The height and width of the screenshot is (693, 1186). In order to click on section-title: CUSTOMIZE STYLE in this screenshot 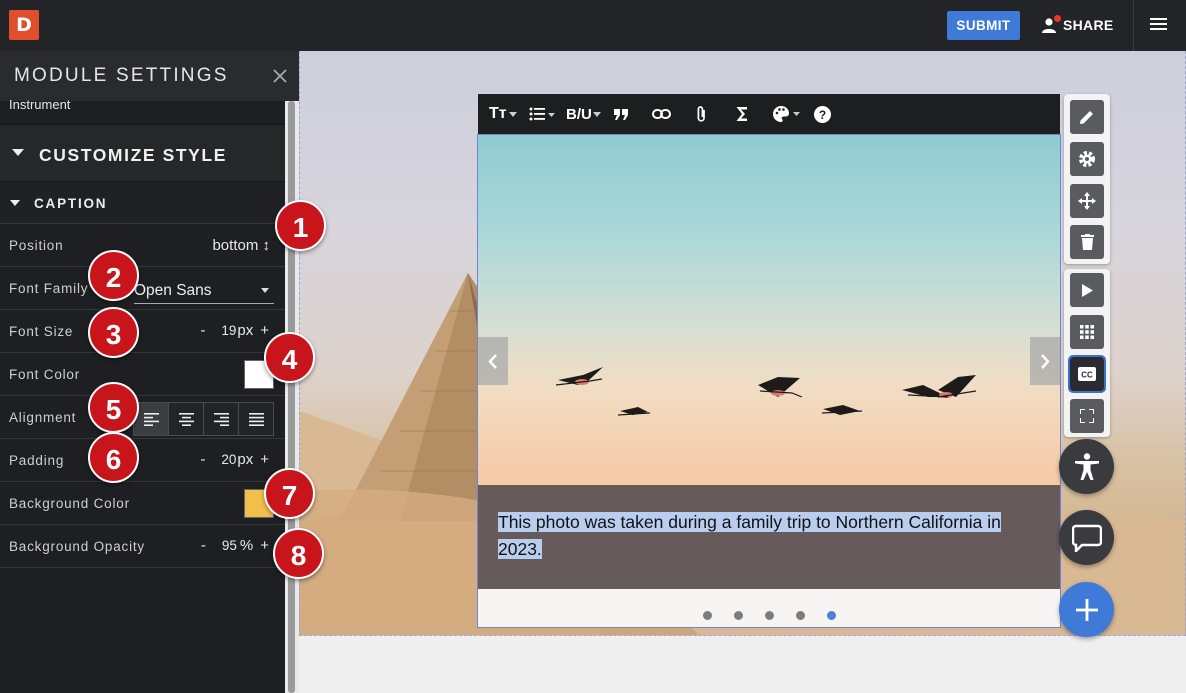, I will do `click(133, 155)`.